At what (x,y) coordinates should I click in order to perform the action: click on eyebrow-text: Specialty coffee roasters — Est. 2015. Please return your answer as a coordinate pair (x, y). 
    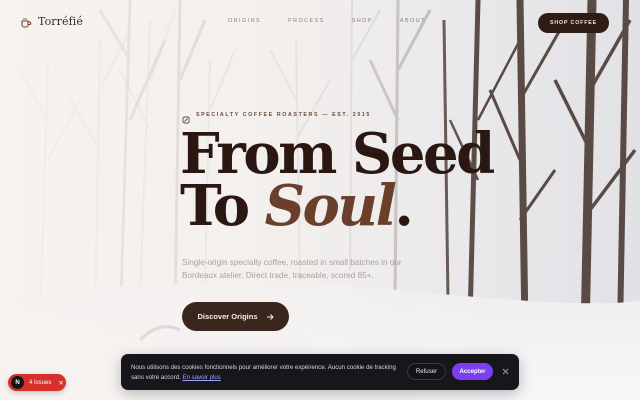
    Looking at the image, I should click on (283, 115).